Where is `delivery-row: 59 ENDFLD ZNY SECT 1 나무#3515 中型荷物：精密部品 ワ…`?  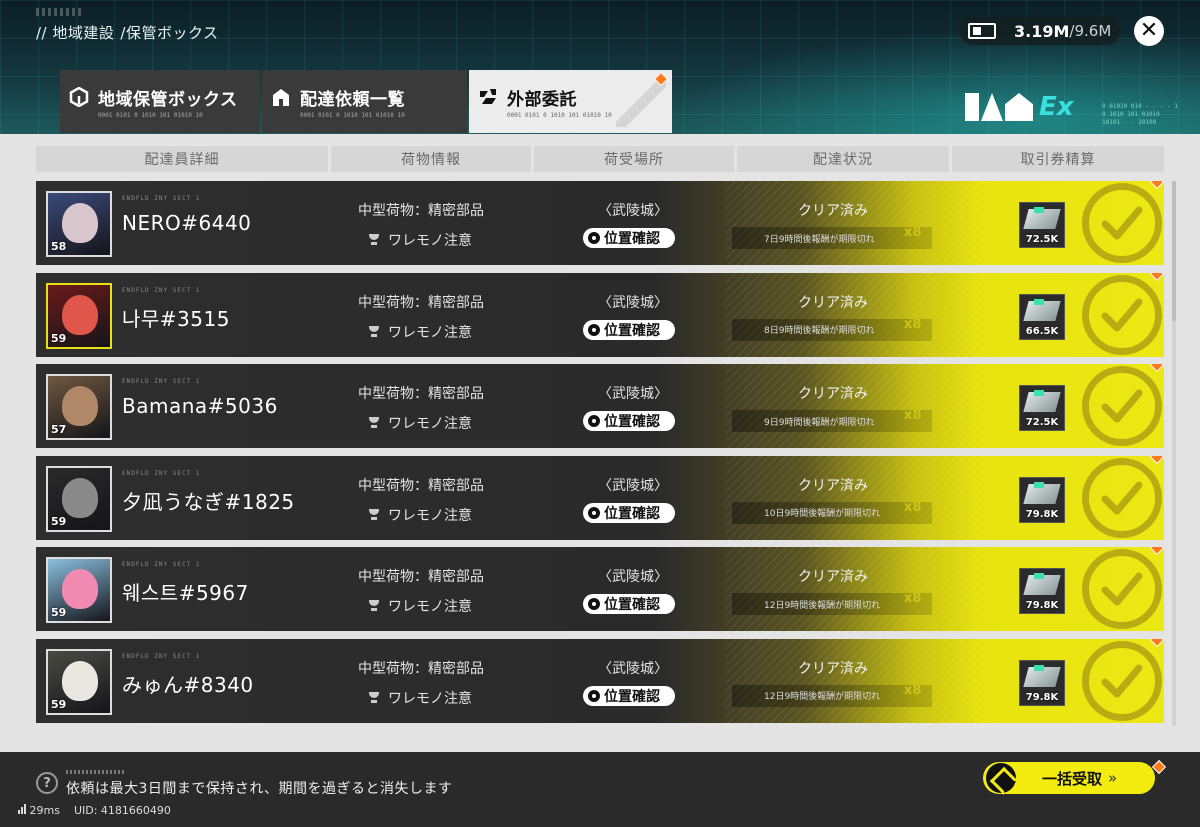
delivery-row: 59 ENDFLD ZNY SECT 1 나무#3515 中型荷物：精密部品 ワ… is located at coordinates (600, 314).